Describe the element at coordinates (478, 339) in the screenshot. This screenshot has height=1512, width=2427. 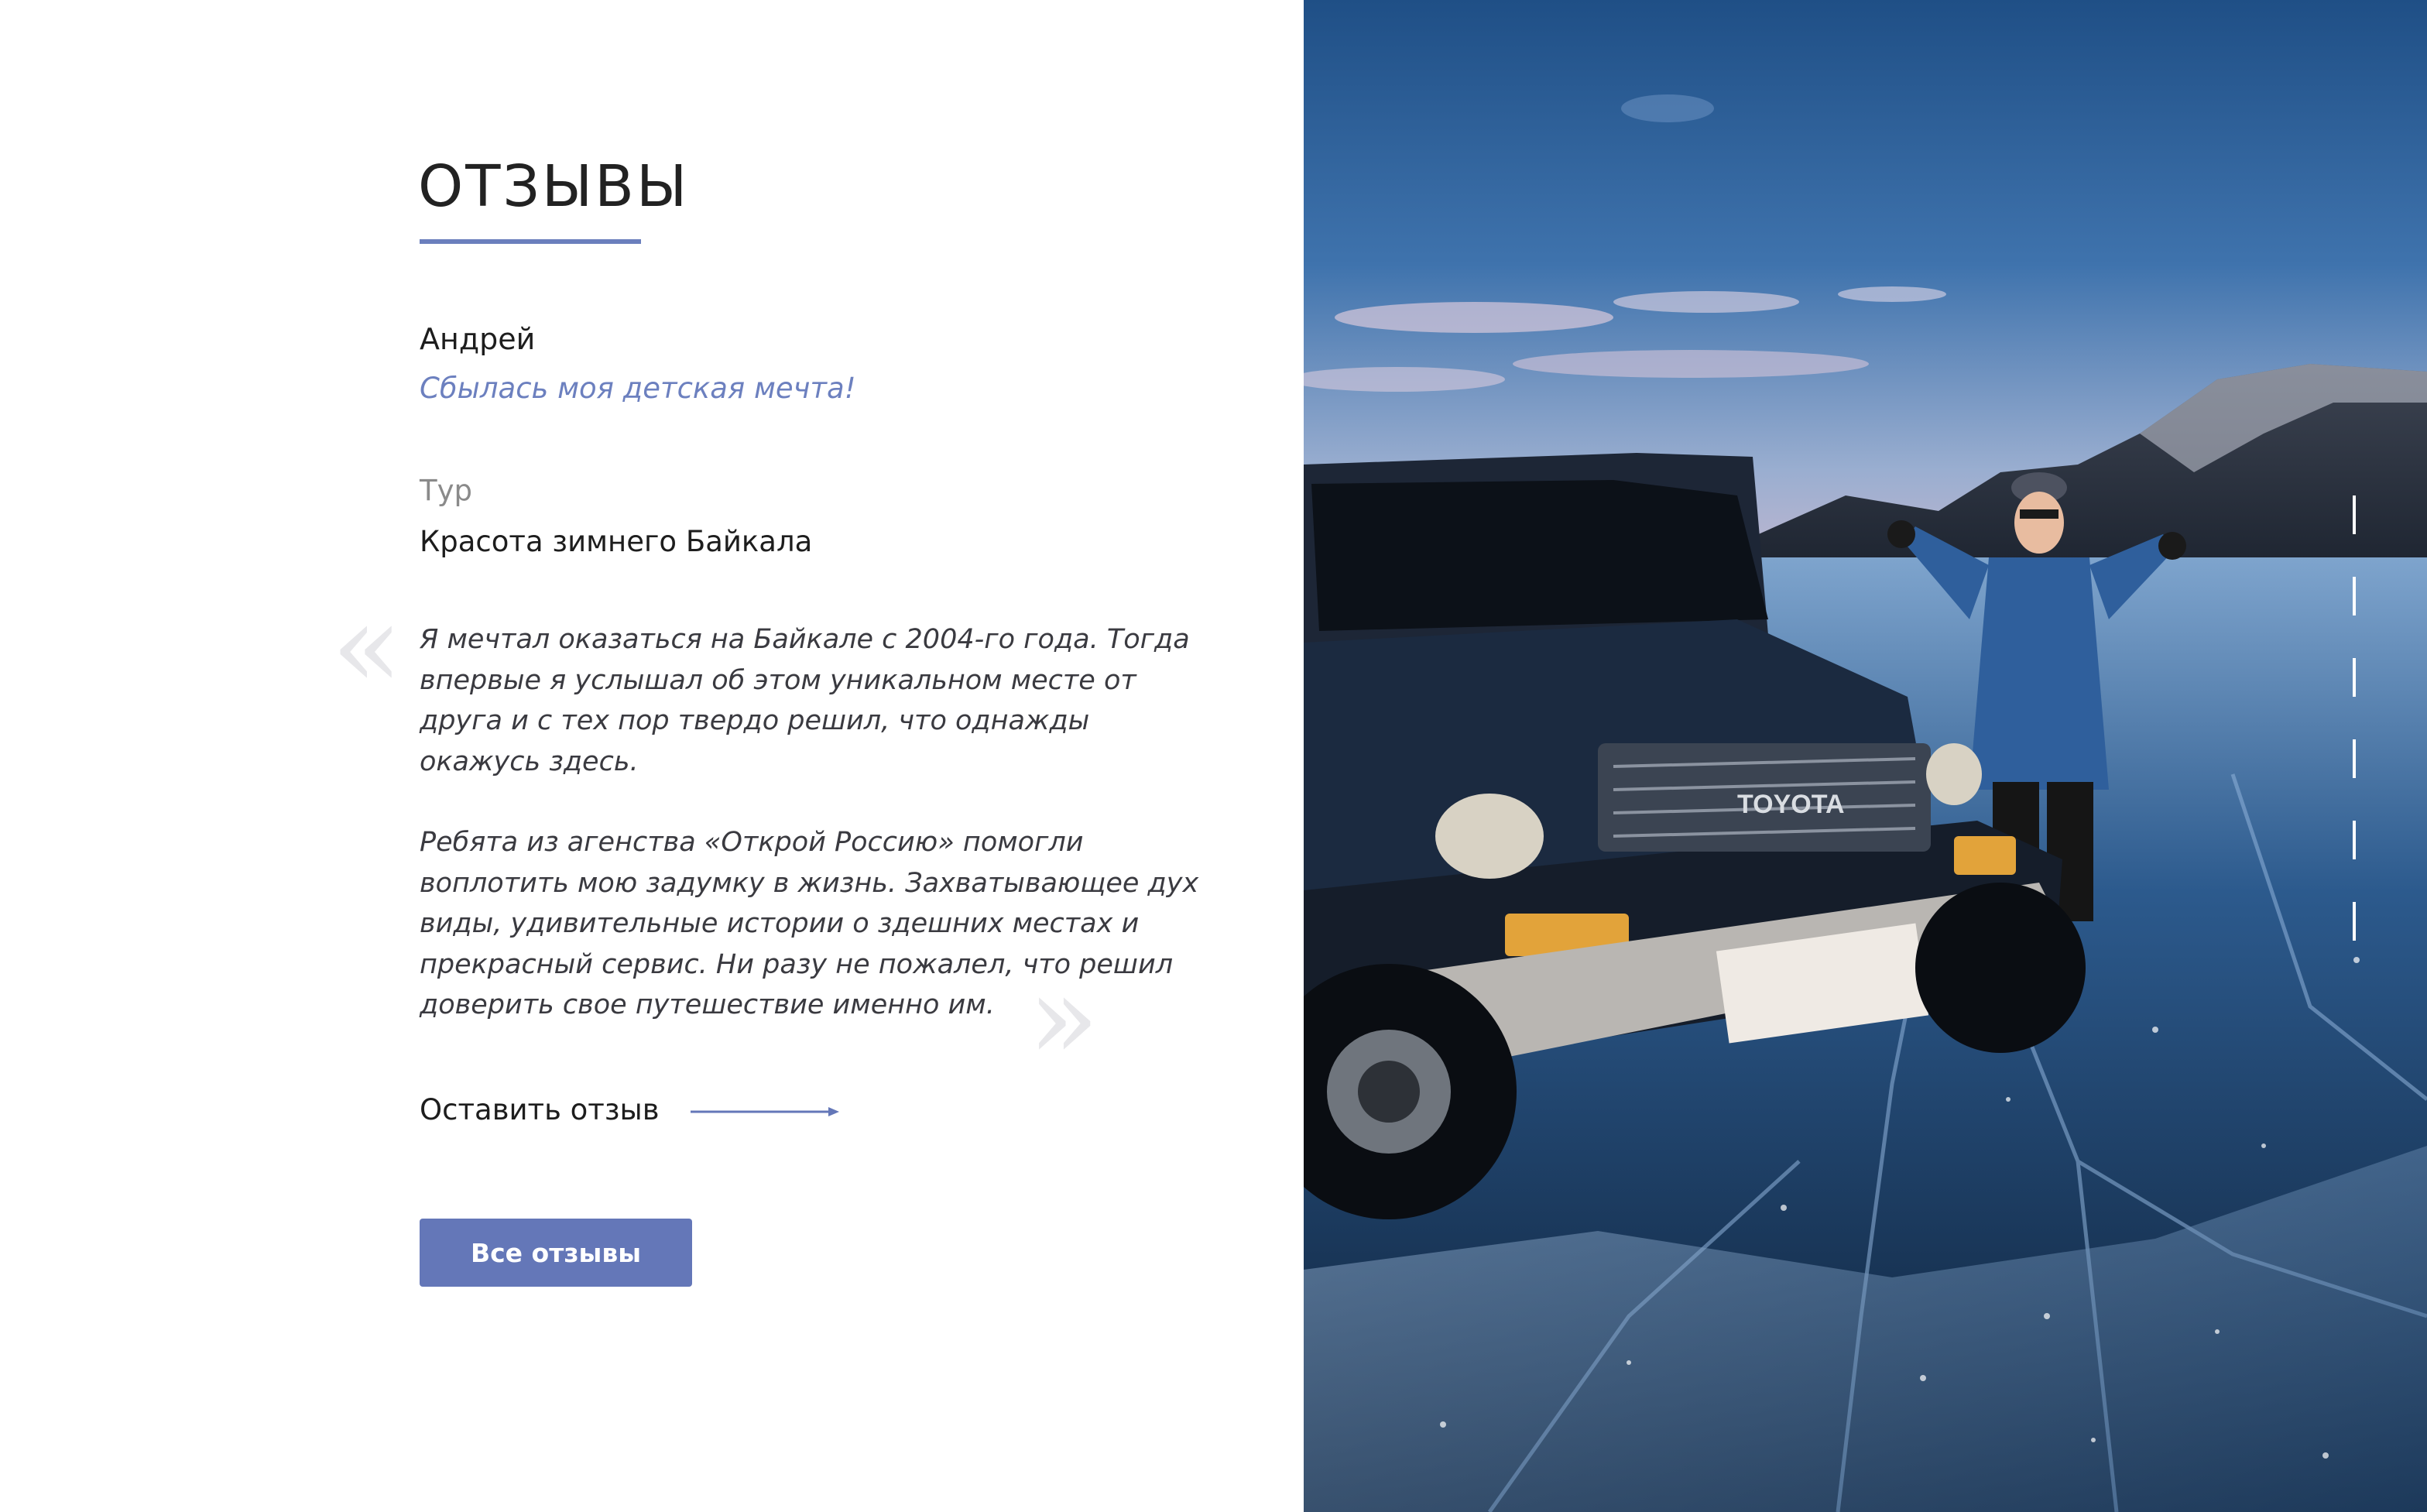
I see `review-author: Андрей` at that location.